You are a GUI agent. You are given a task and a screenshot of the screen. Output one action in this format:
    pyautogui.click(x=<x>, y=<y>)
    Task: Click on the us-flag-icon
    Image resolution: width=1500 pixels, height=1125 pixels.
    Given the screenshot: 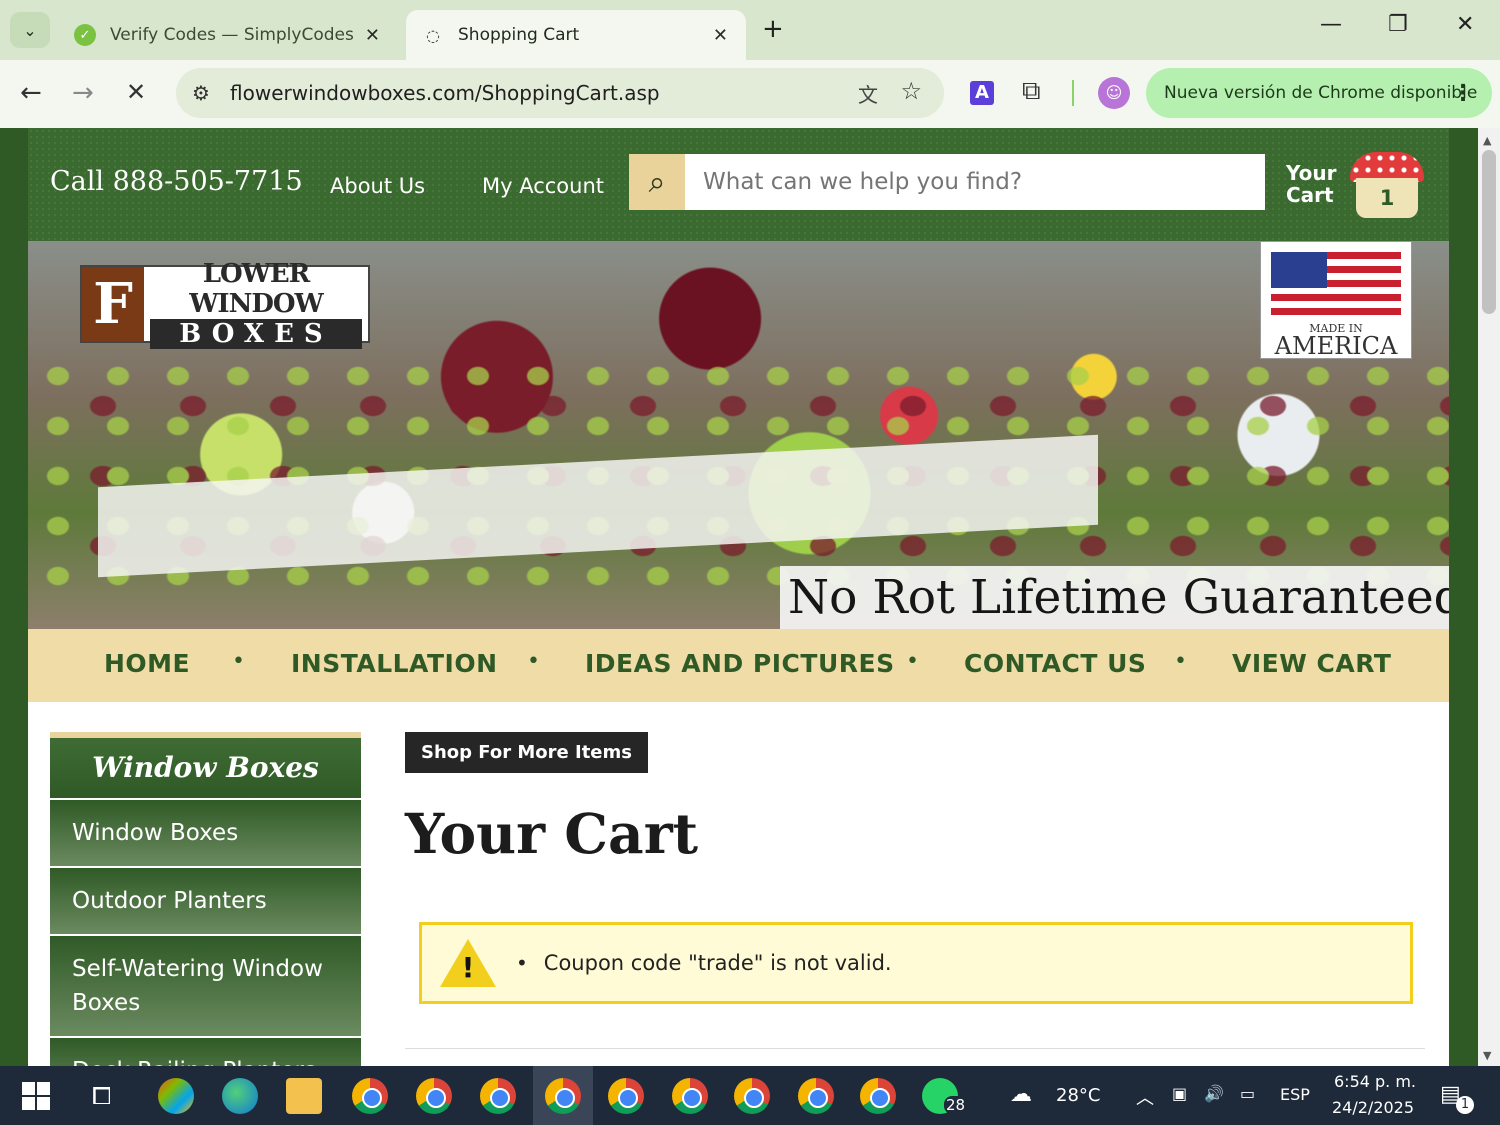 What is the action you would take?
    pyautogui.click(x=1336, y=285)
    